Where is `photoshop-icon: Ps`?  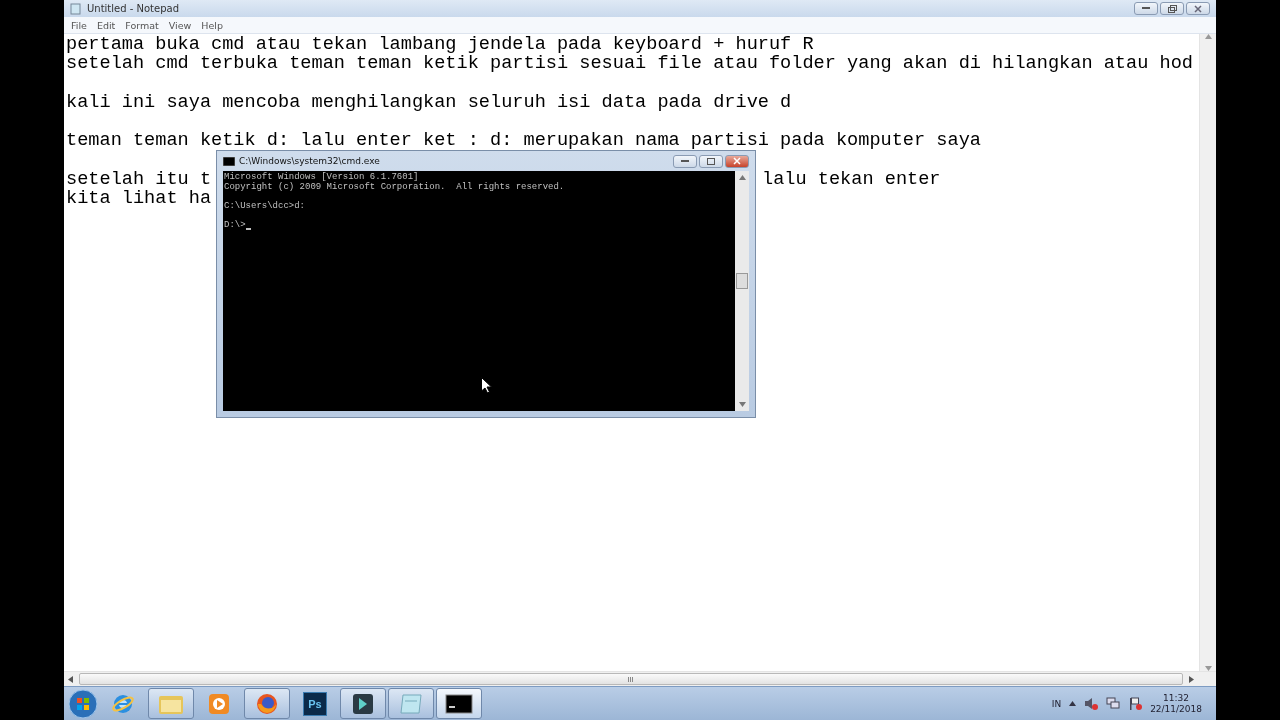
photoshop-icon: Ps is located at coordinates (315, 703).